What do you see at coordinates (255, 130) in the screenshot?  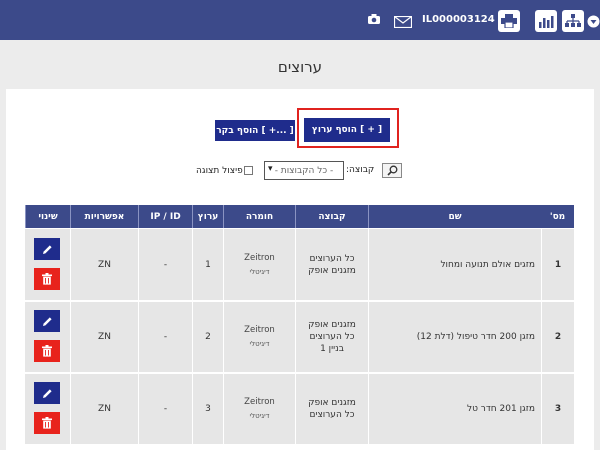 I see `add-controller-button: [ ...+ ] הוסף בקר` at bounding box center [255, 130].